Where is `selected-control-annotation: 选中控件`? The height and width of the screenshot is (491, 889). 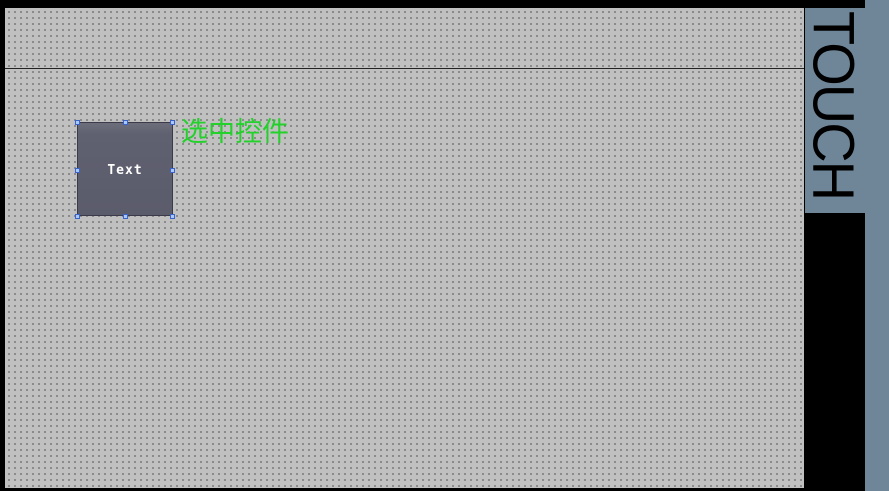 selected-control-annotation: 选中控件 is located at coordinates (235, 132).